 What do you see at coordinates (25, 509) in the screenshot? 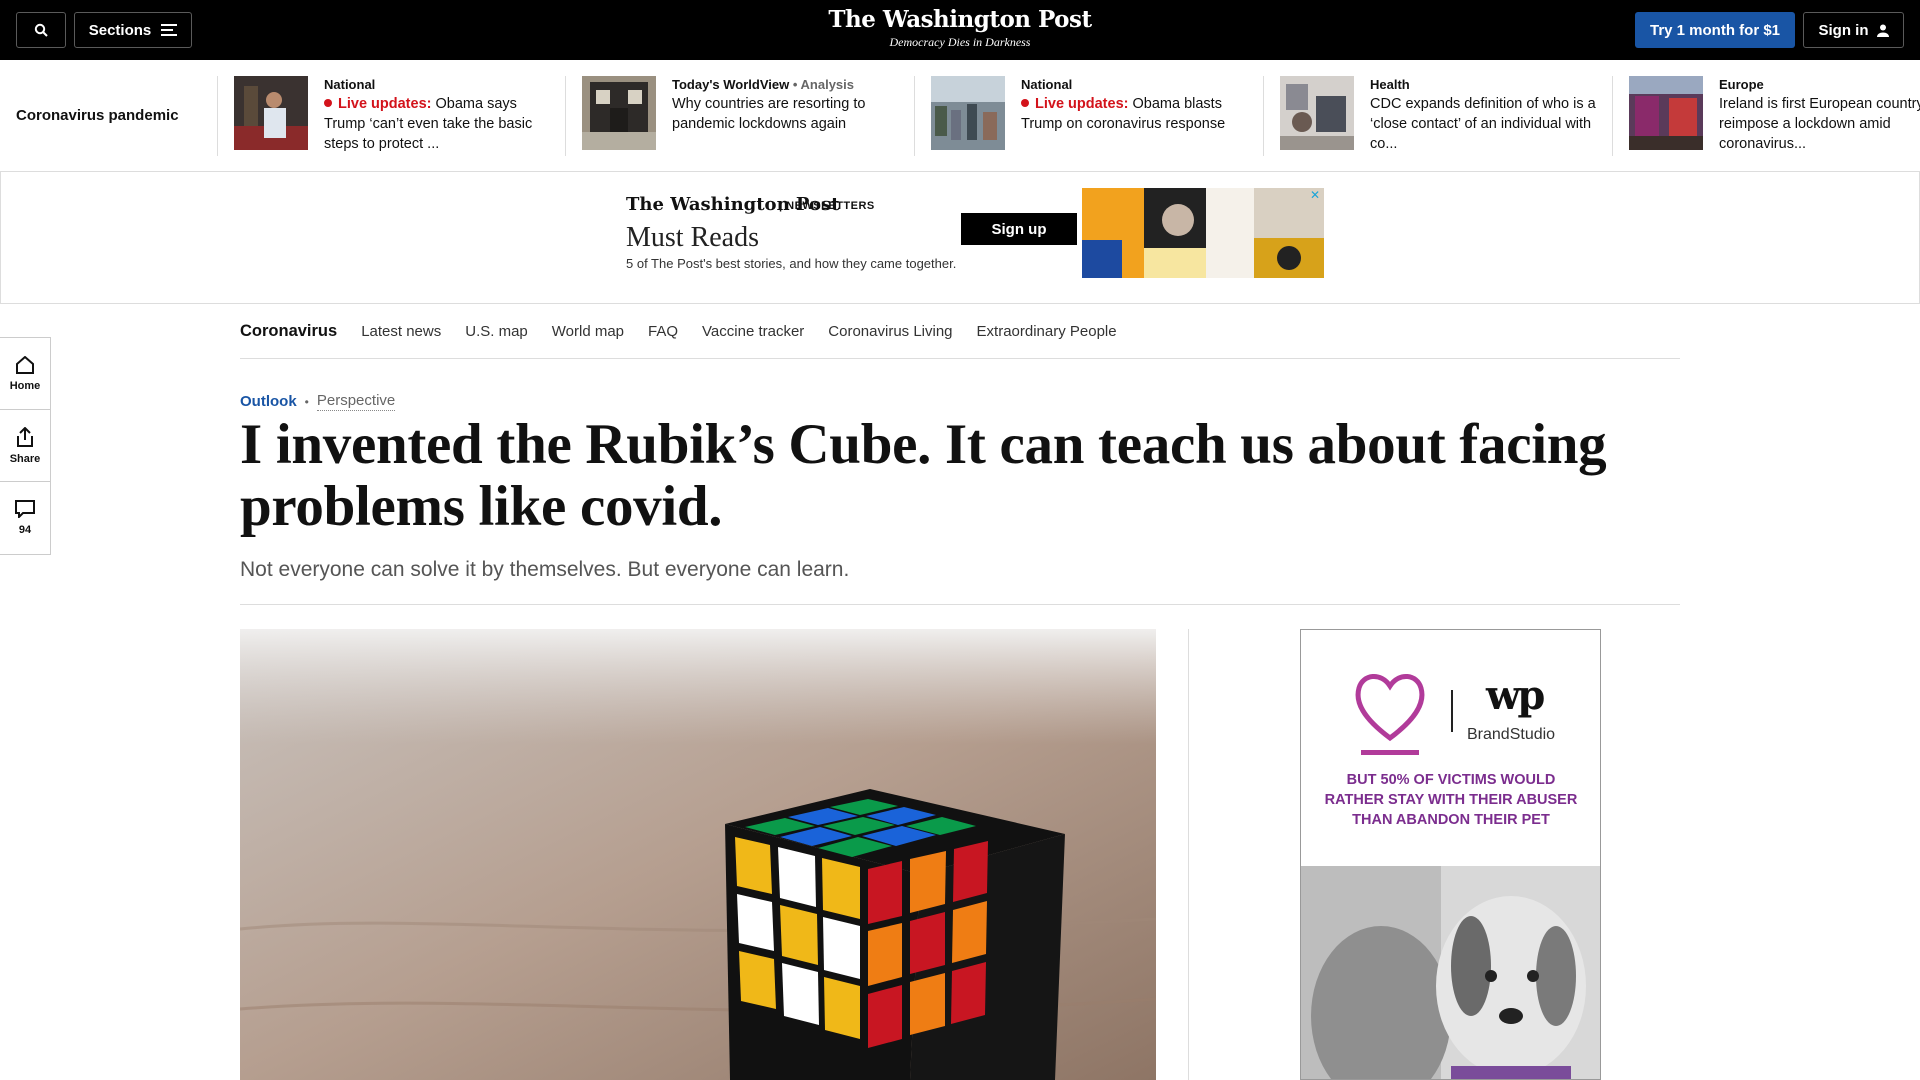
I see `comment-icon` at bounding box center [25, 509].